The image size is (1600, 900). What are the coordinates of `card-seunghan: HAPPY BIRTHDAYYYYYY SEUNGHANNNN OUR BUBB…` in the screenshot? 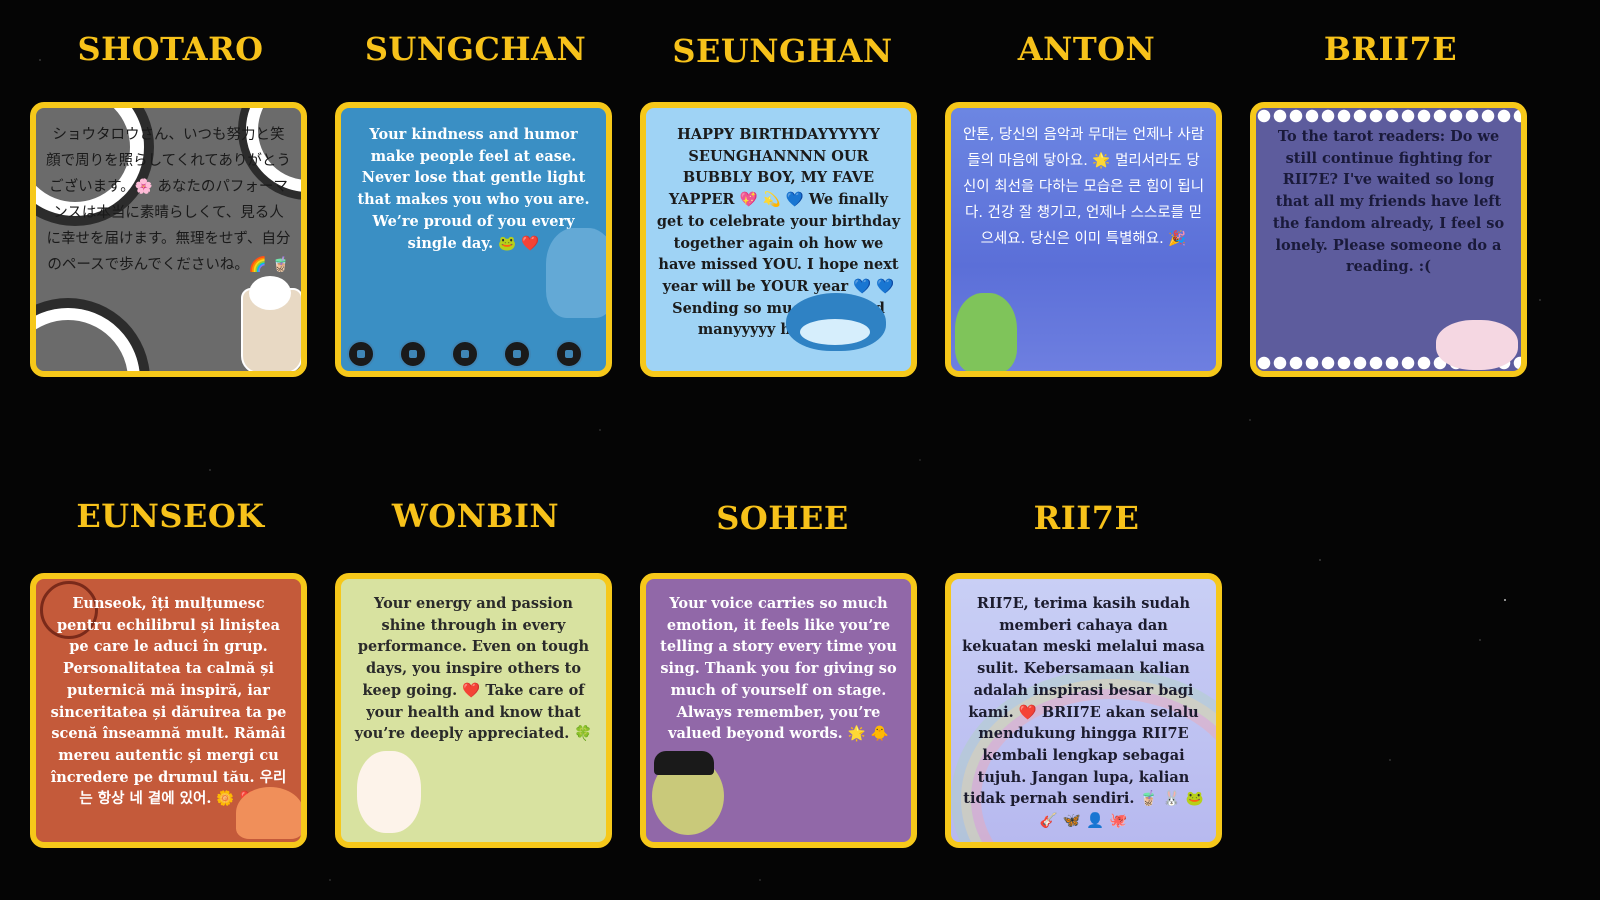 It's located at (778, 239).